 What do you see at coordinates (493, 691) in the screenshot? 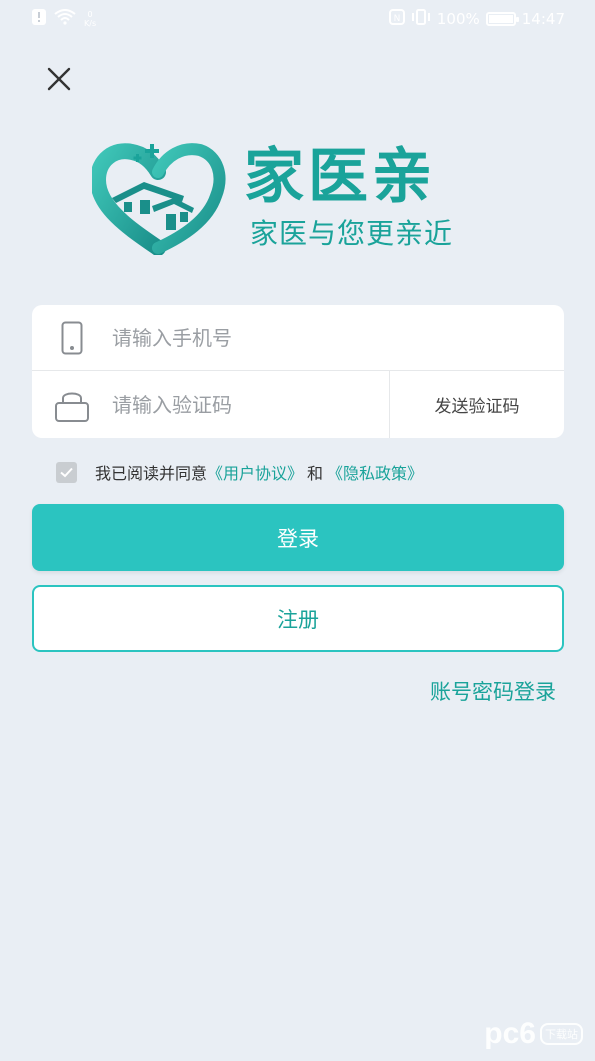
I see `password-login-link: 账号密码登录` at bounding box center [493, 691].